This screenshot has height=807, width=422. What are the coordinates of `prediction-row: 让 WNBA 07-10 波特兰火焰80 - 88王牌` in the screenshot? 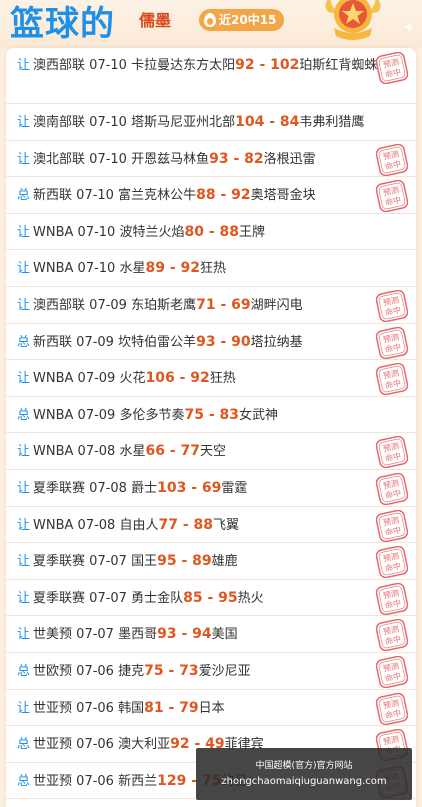 It's located at (211, 232).